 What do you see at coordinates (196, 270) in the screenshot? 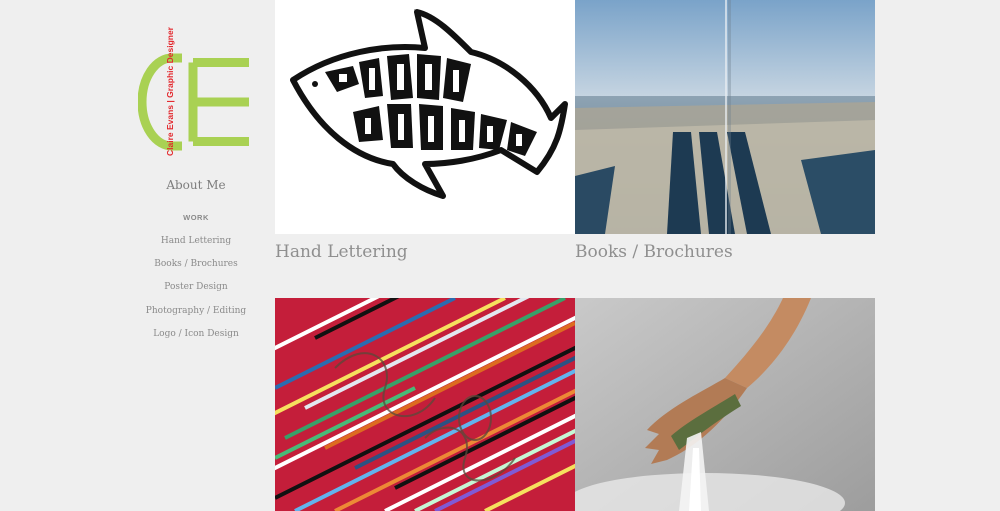
I see `nav-item-books-brochures: Books / Brochures` at bounding box center [196, 270].